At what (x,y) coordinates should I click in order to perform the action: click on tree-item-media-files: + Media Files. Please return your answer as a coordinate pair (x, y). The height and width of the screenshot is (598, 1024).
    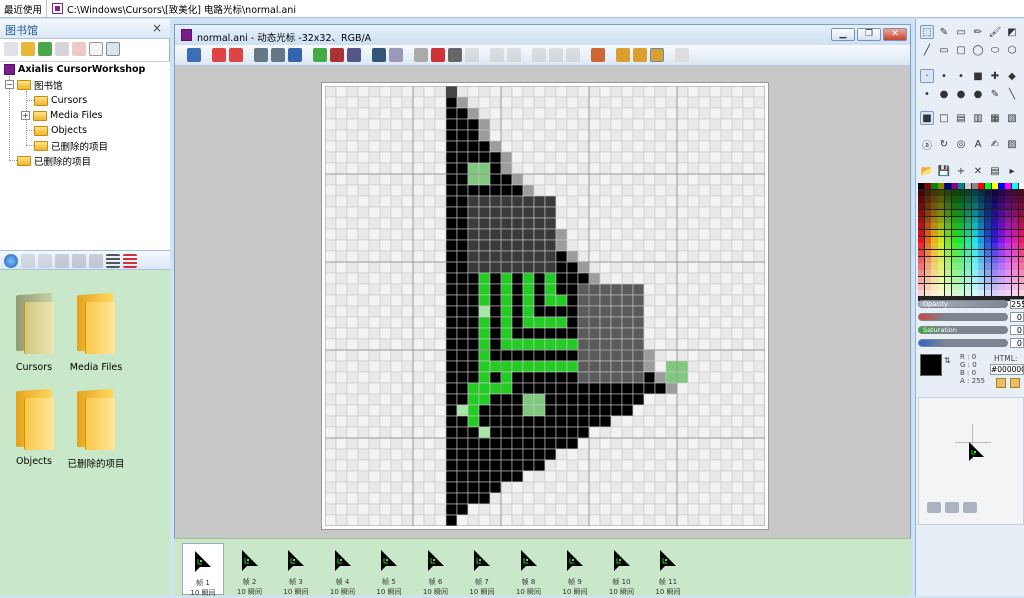
    Looking at the image, I should click on (61, 115).